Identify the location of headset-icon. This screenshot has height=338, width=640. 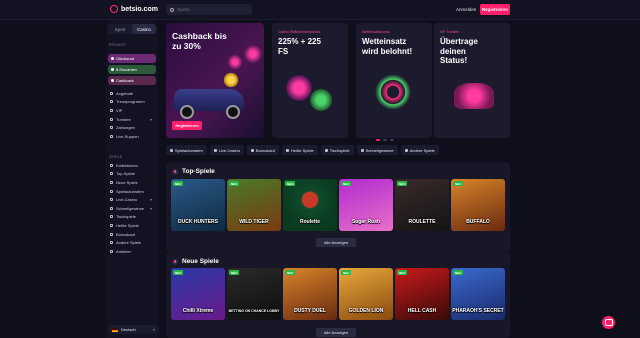
(111, 136).